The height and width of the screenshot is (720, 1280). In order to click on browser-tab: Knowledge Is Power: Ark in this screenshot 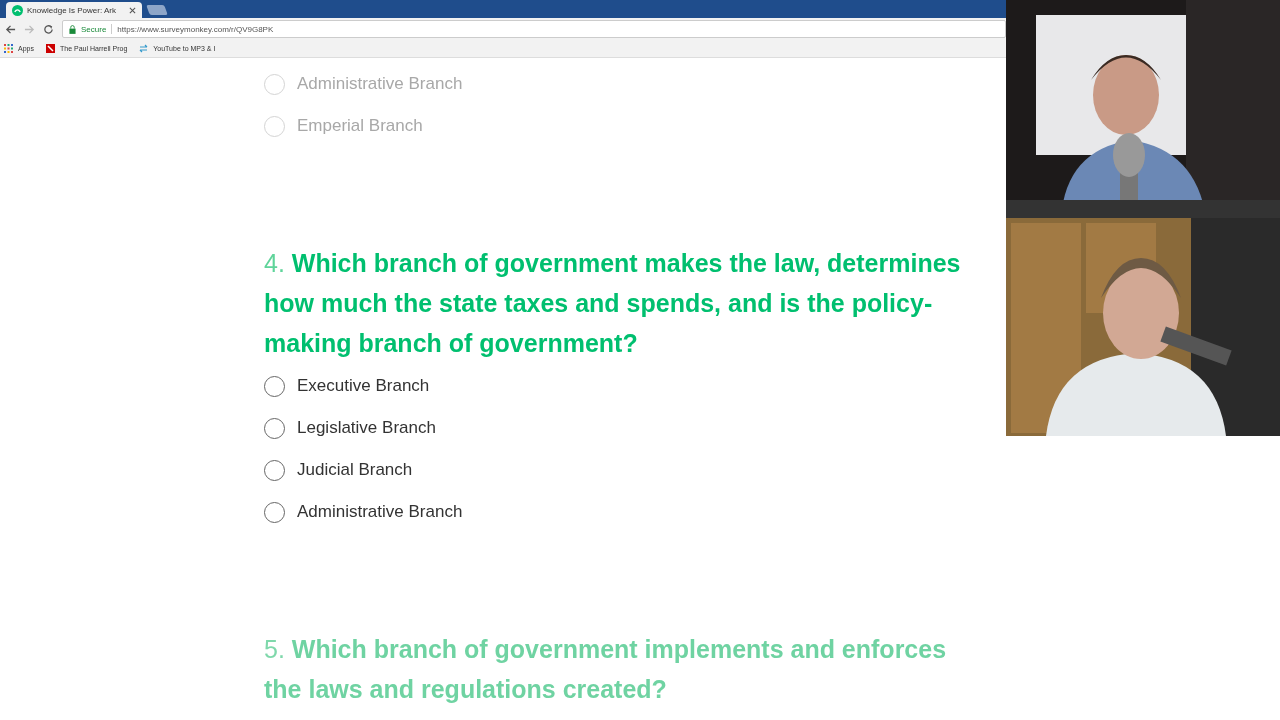, I will do `click(74, 10)`.